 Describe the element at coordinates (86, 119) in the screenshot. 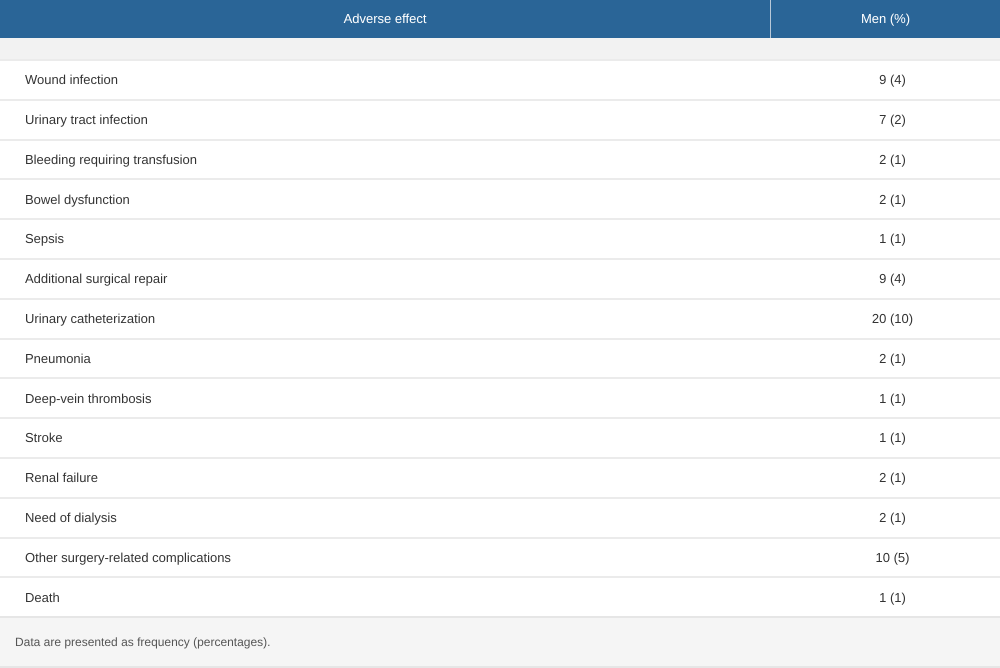

I see `table-cell-text: Urinary tract infection` at that location.